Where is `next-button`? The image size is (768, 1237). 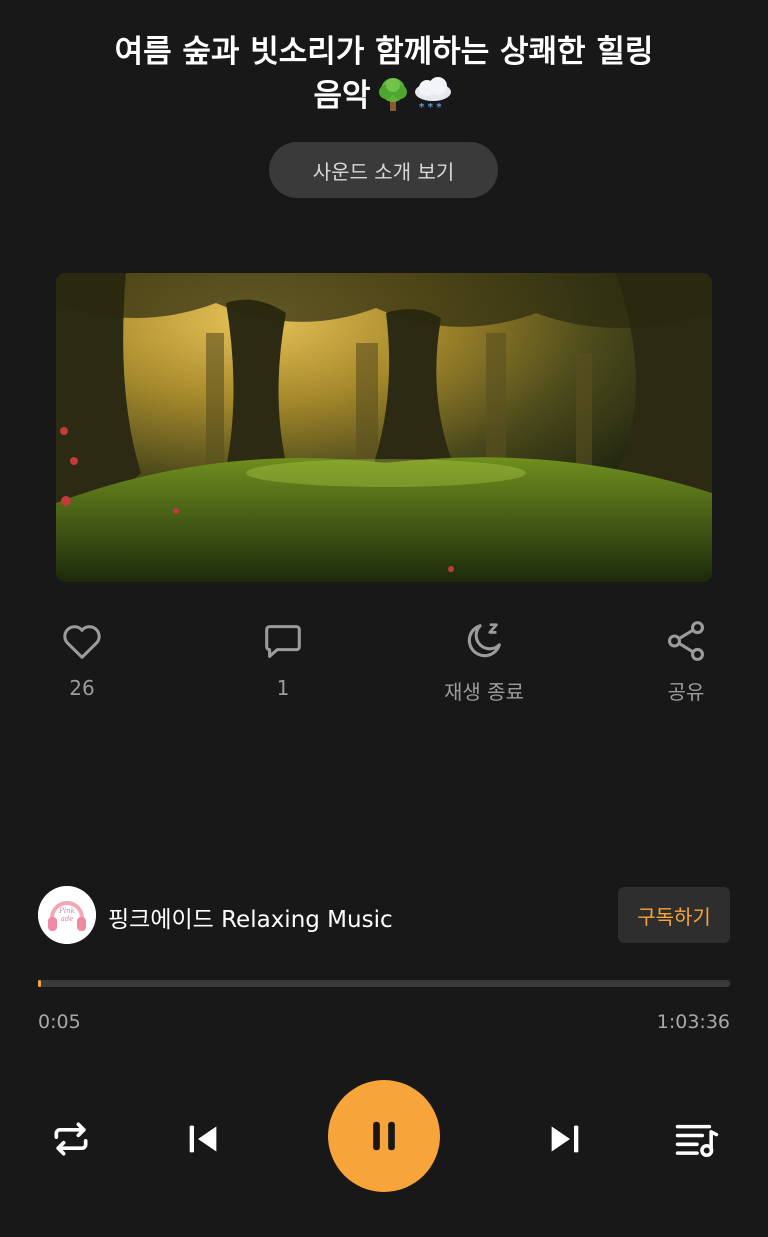 next-button is located at coordinates (565, 1139).